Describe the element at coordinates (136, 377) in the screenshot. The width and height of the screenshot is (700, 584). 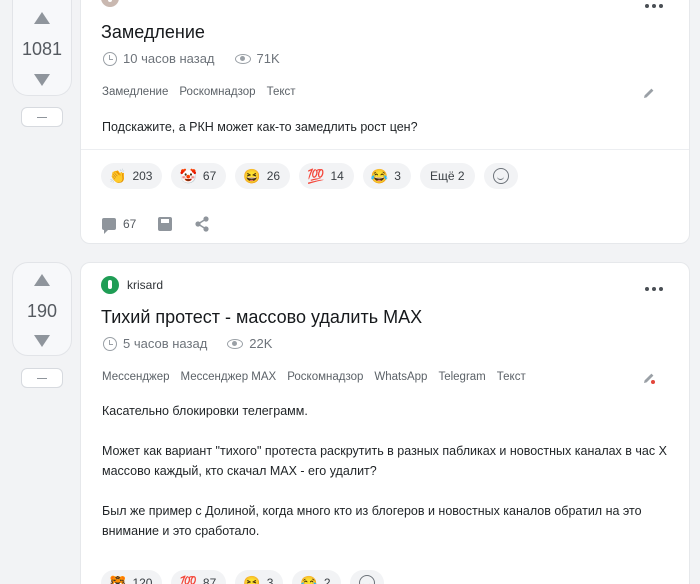
I see `tag: Мессенджер` at that location.